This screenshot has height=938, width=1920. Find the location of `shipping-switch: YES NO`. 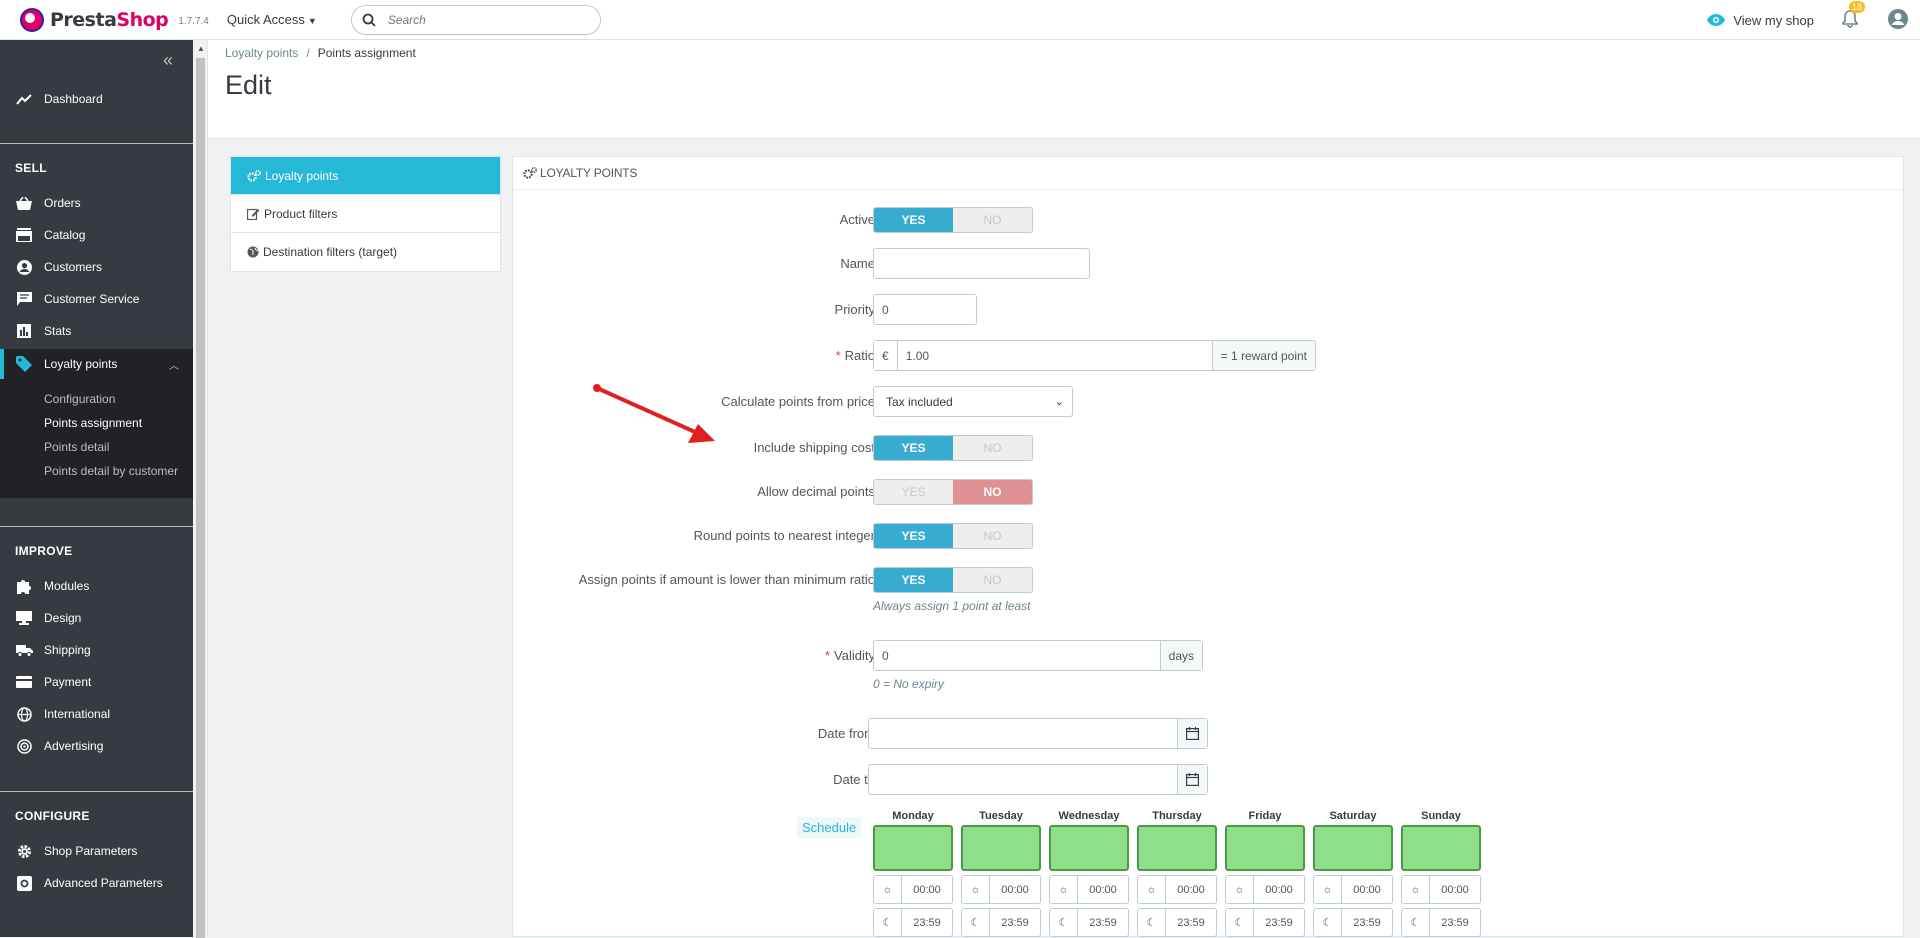

shipping-switch: YES NO is located at coordinates (953, 448).